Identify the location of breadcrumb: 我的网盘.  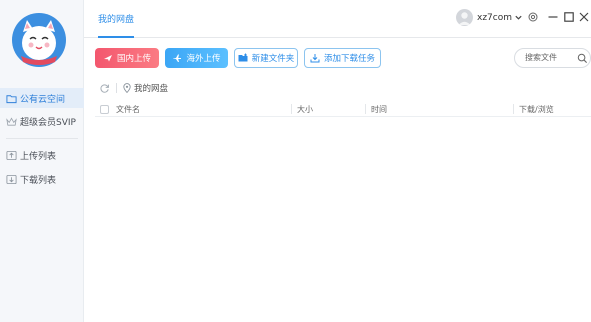
(343, 88).